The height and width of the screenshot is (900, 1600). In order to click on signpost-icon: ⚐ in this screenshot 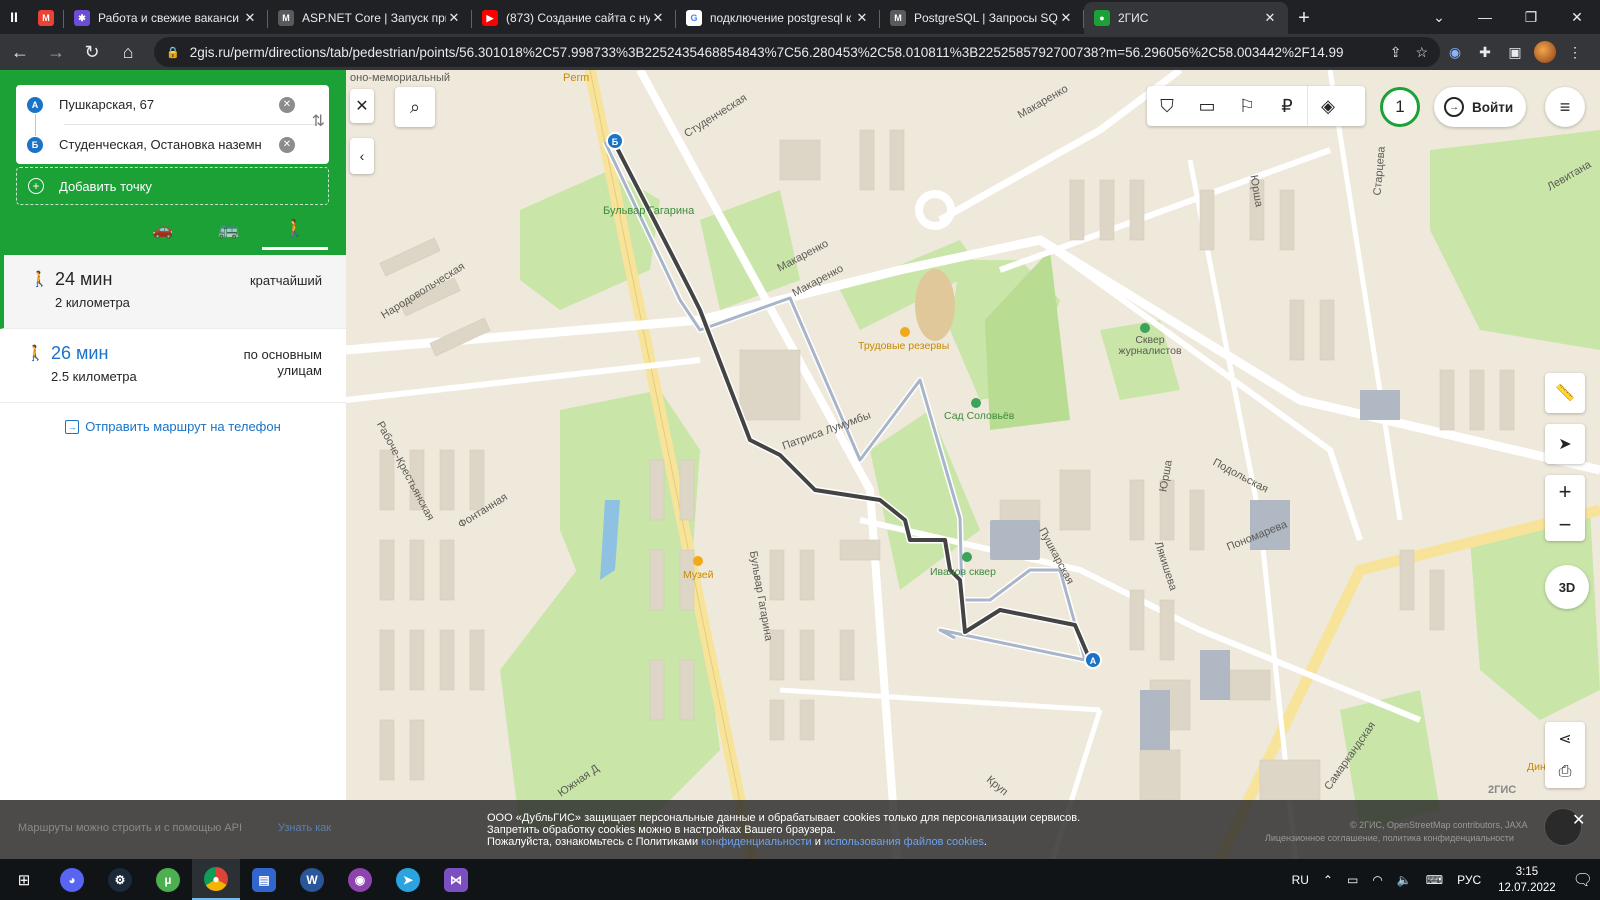, I will do `click(1247, 106)`.